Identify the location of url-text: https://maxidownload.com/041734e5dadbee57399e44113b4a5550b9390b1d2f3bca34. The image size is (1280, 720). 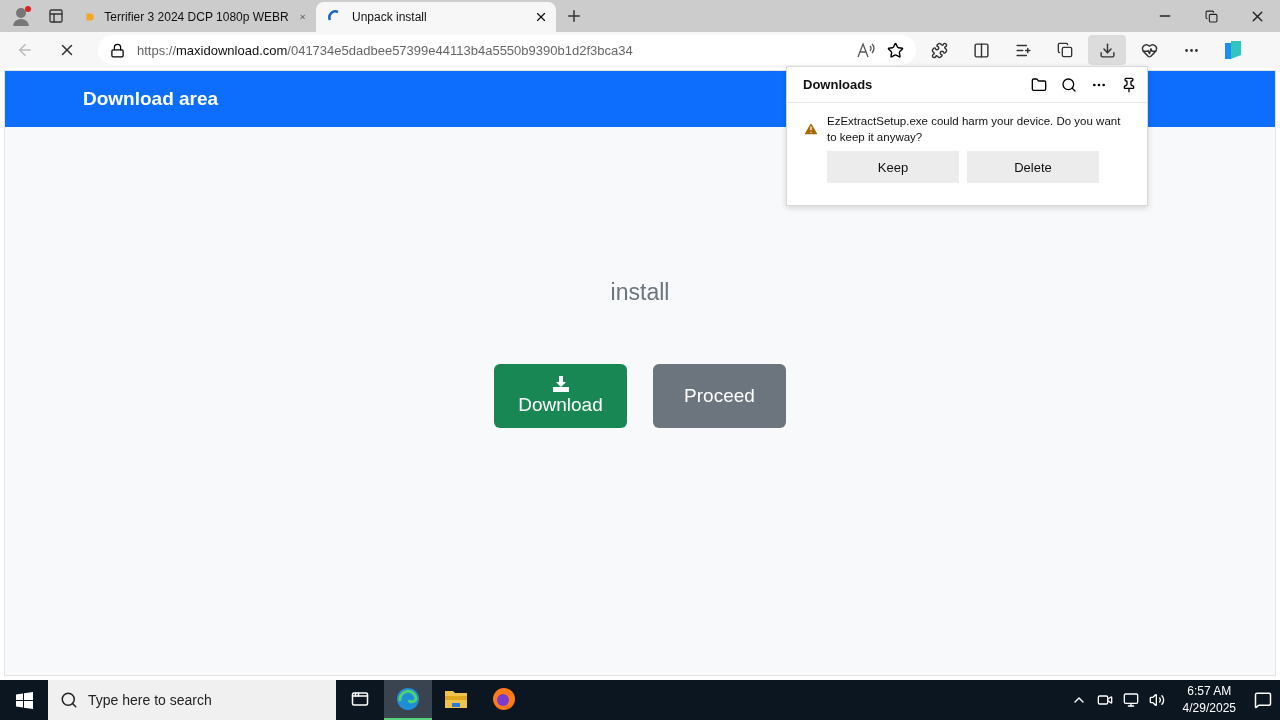
(385, 50).